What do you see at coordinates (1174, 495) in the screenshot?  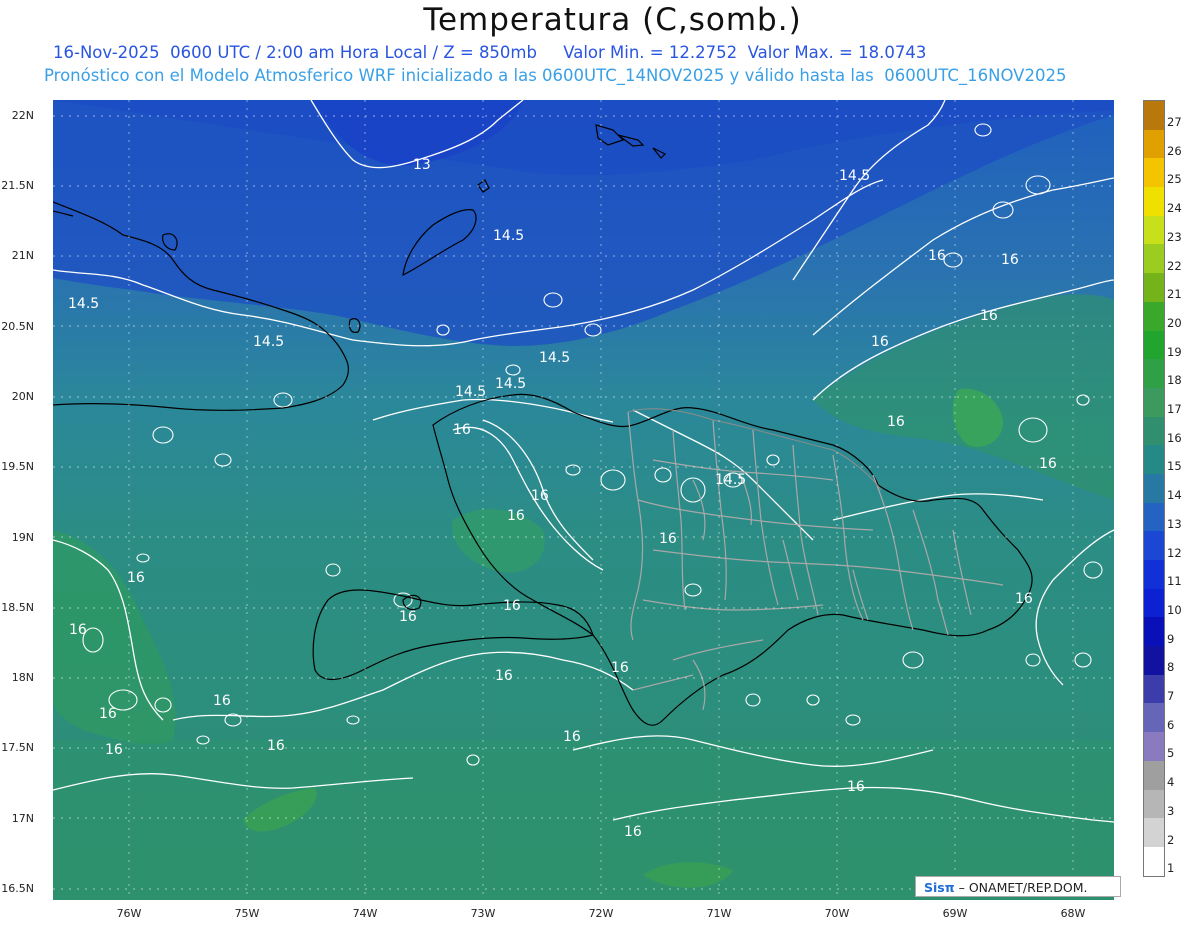 I see `colorbar-label: 14` at bounding box center [1174, 495].